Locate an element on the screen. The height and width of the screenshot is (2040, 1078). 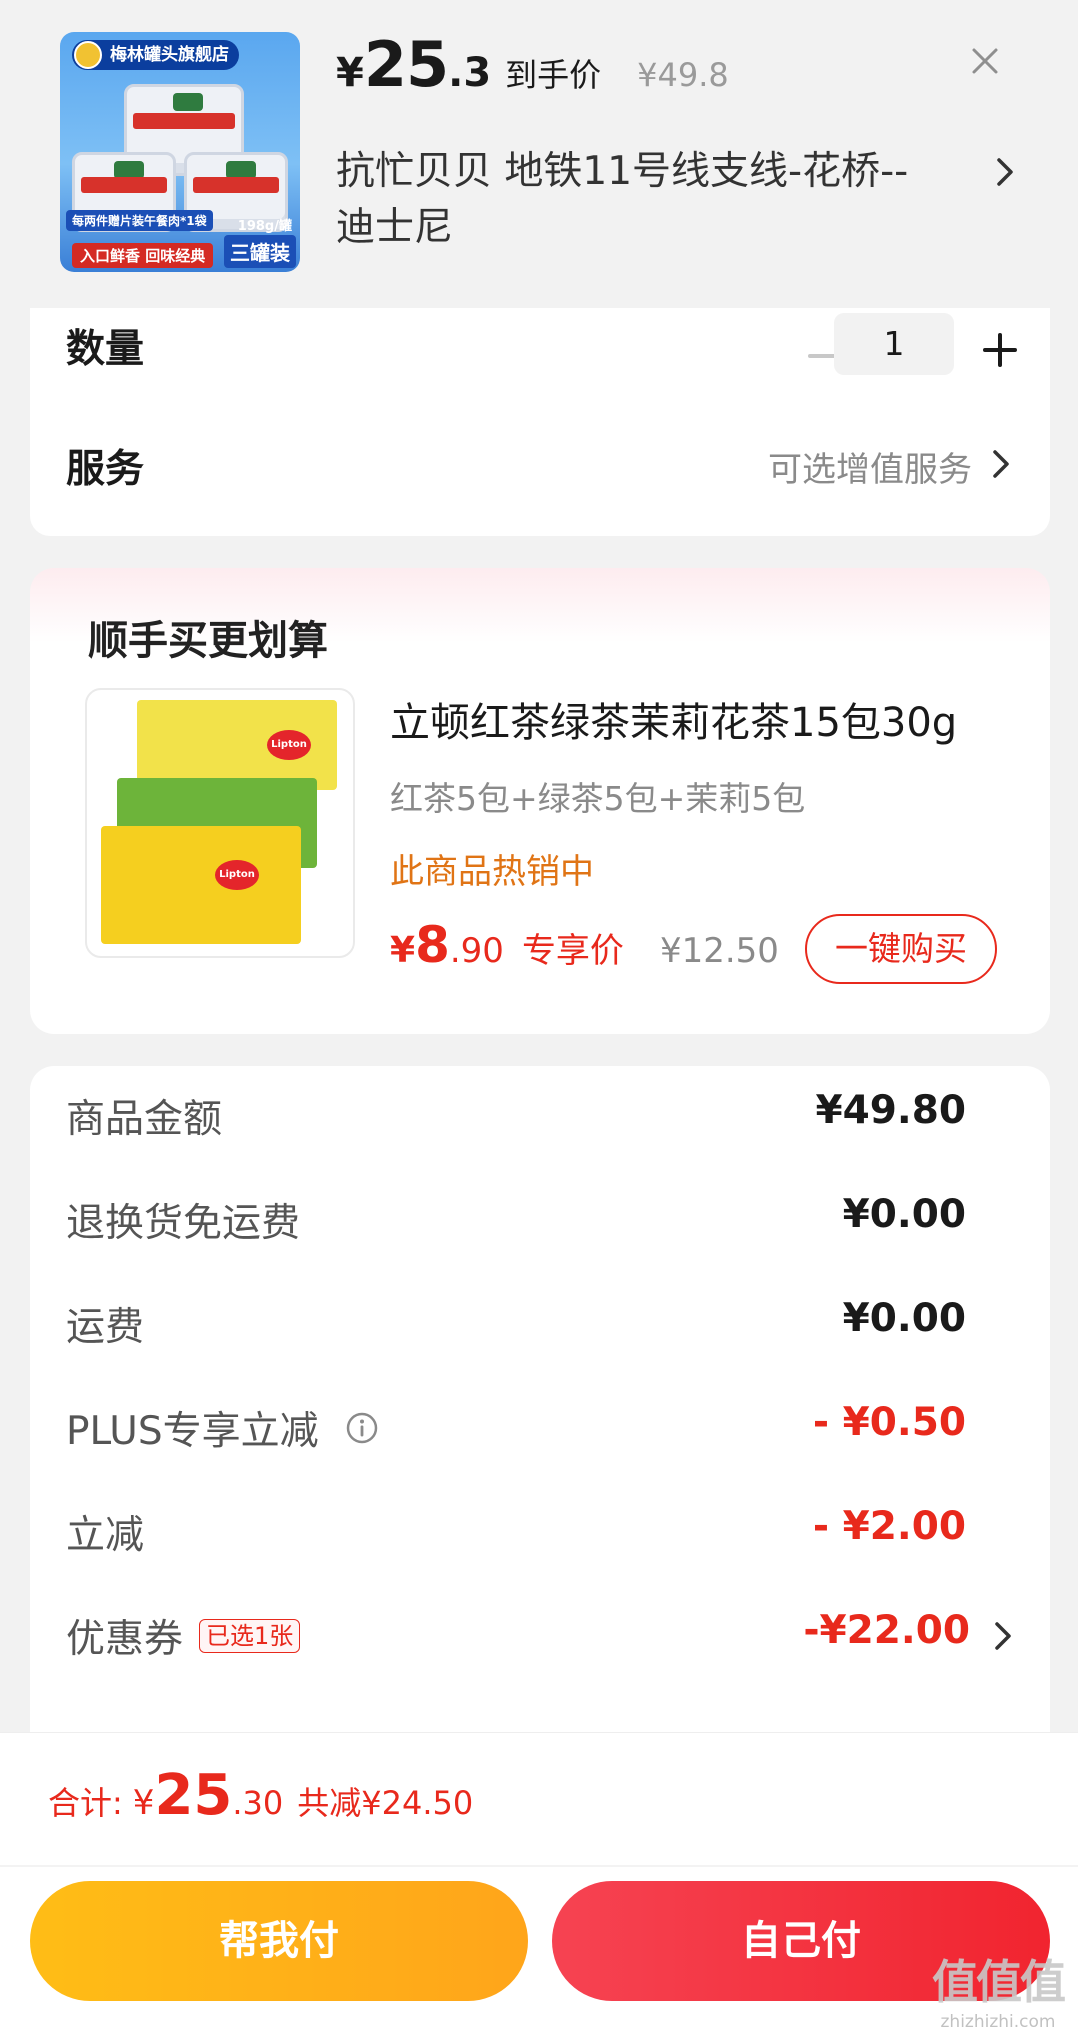
upsell-price: ¥ 8 .90 专享价 ¥12.50 is located at coordinates (584, 945).